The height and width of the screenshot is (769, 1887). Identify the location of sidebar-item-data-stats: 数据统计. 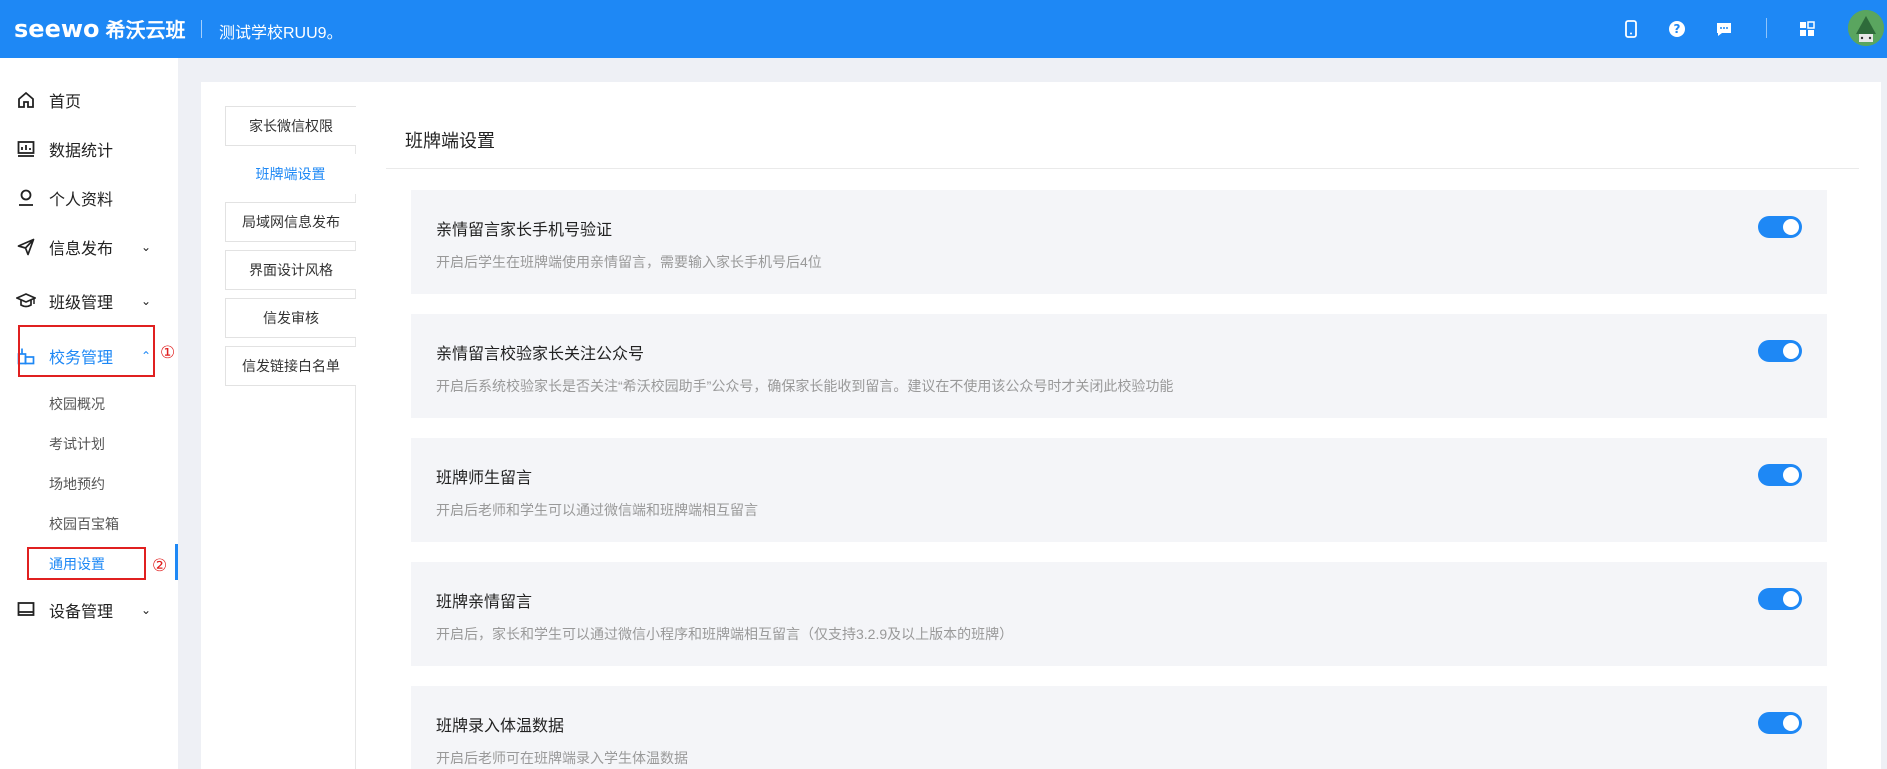
(89, 149).